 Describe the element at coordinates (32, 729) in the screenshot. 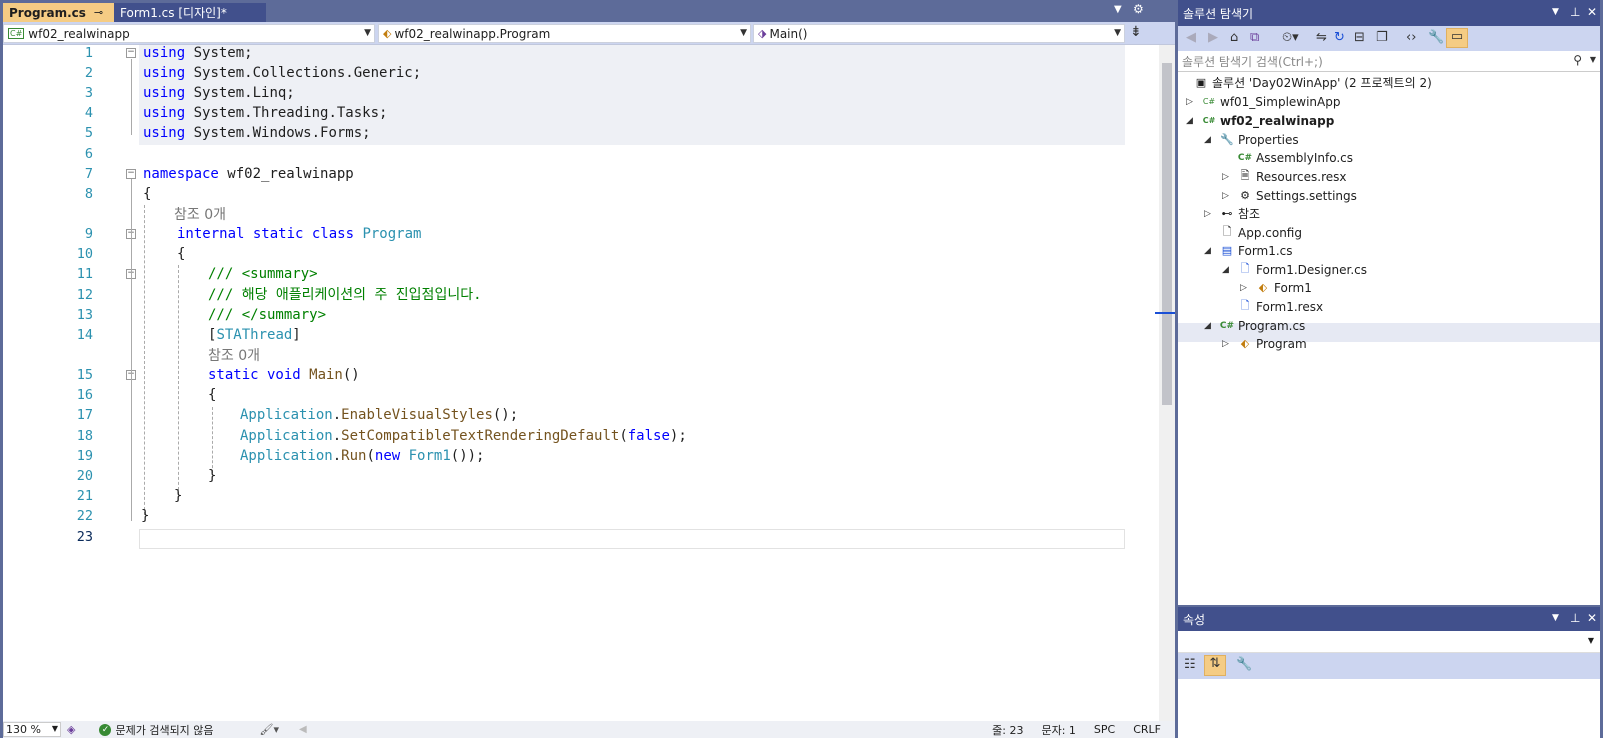

I see `zoom-combo: 130 % ▼` at that location.